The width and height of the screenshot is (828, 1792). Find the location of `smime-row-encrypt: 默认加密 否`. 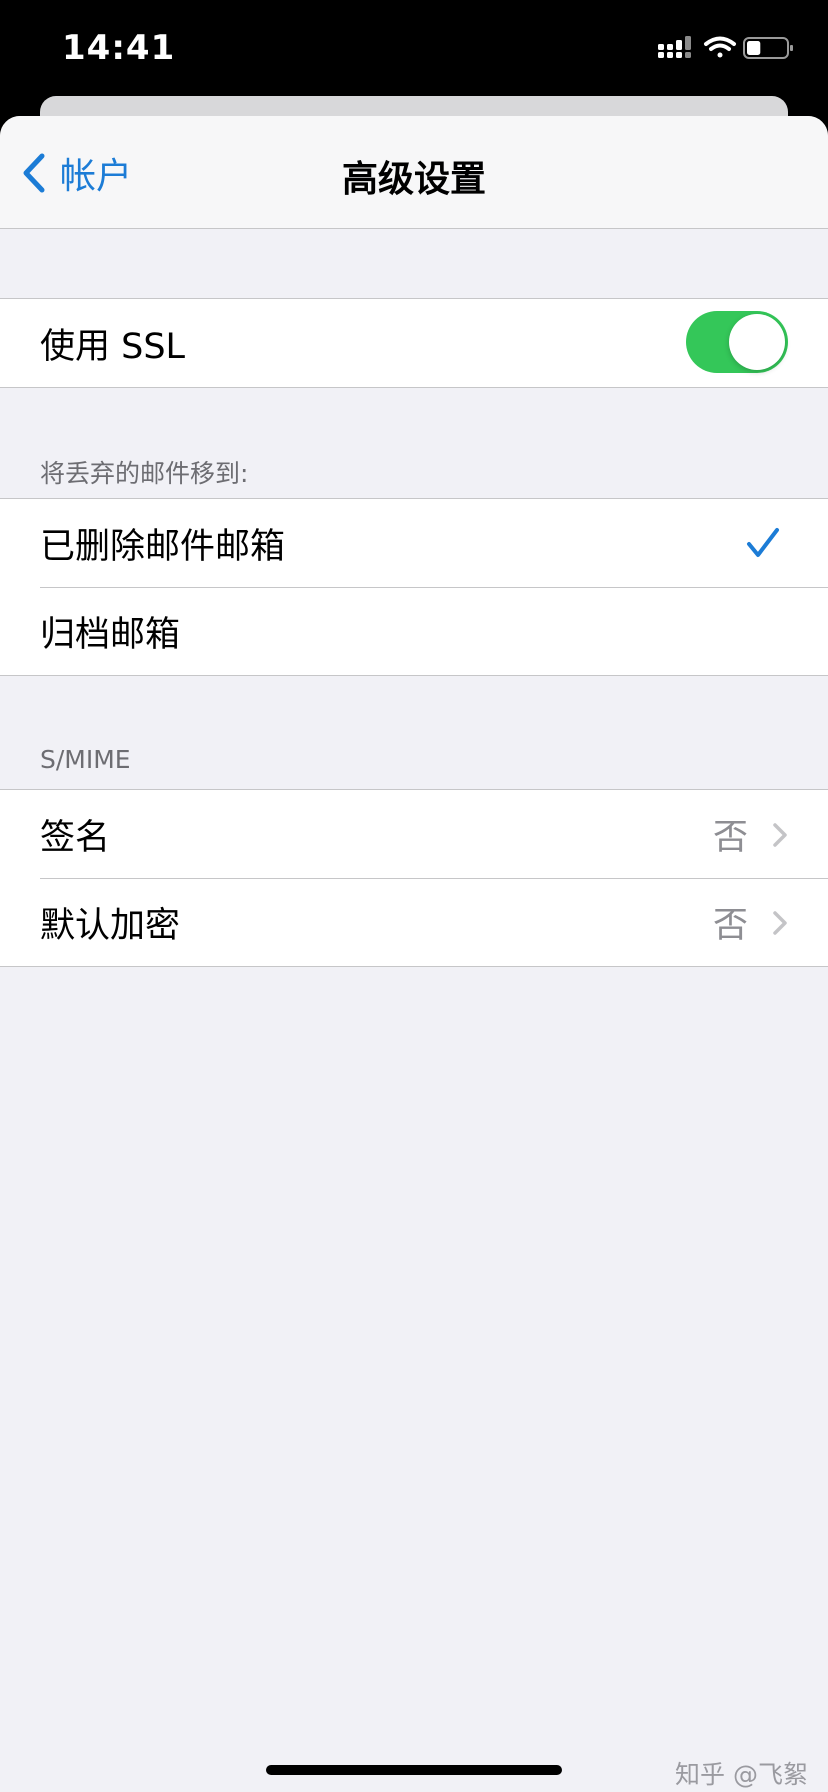

smime-row-encrypt: 默认加密 否 is located at coordinates (414, 922).